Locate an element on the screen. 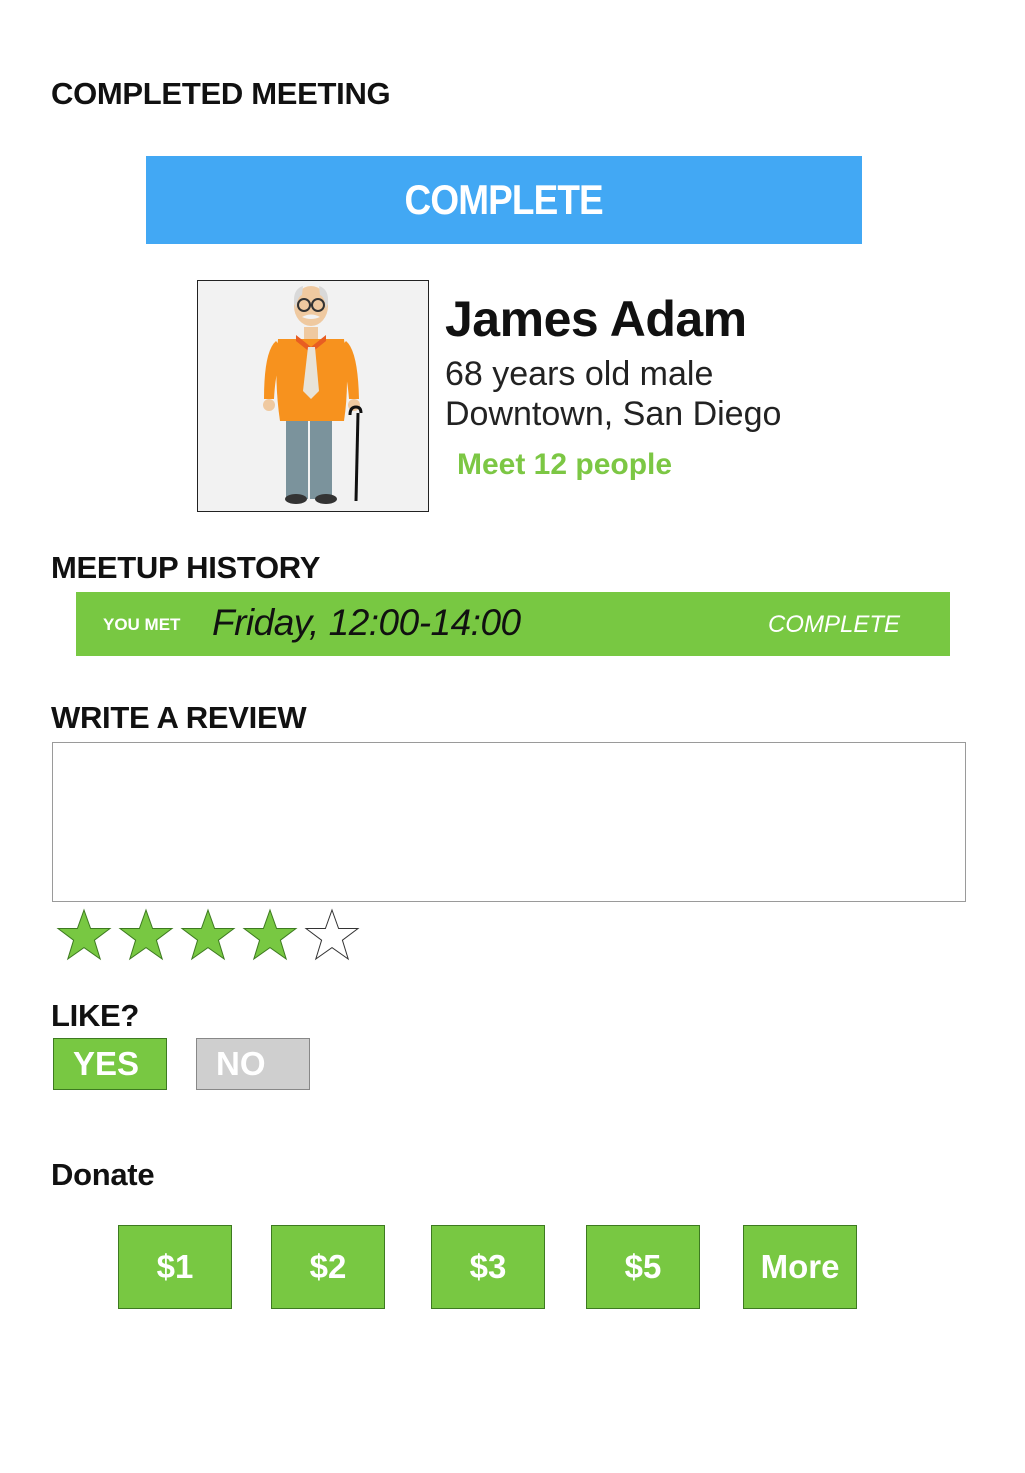 The width and height of the screenshot is (1025, 1473). history-entry-time: Friday, 12:00-14:00 is located at coordinates (366, 622).